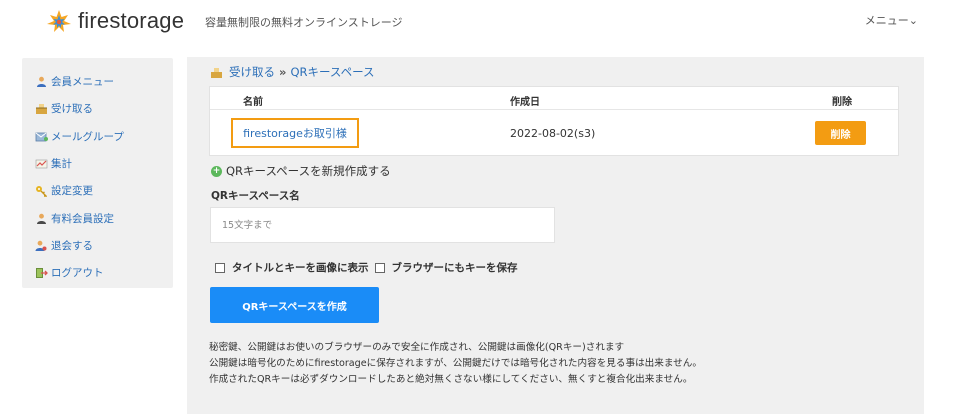 The height and width of the screenshot is (414, 966). I want to click on sidebar-item-member-menu: 会員メニュー, so click(97, 81).